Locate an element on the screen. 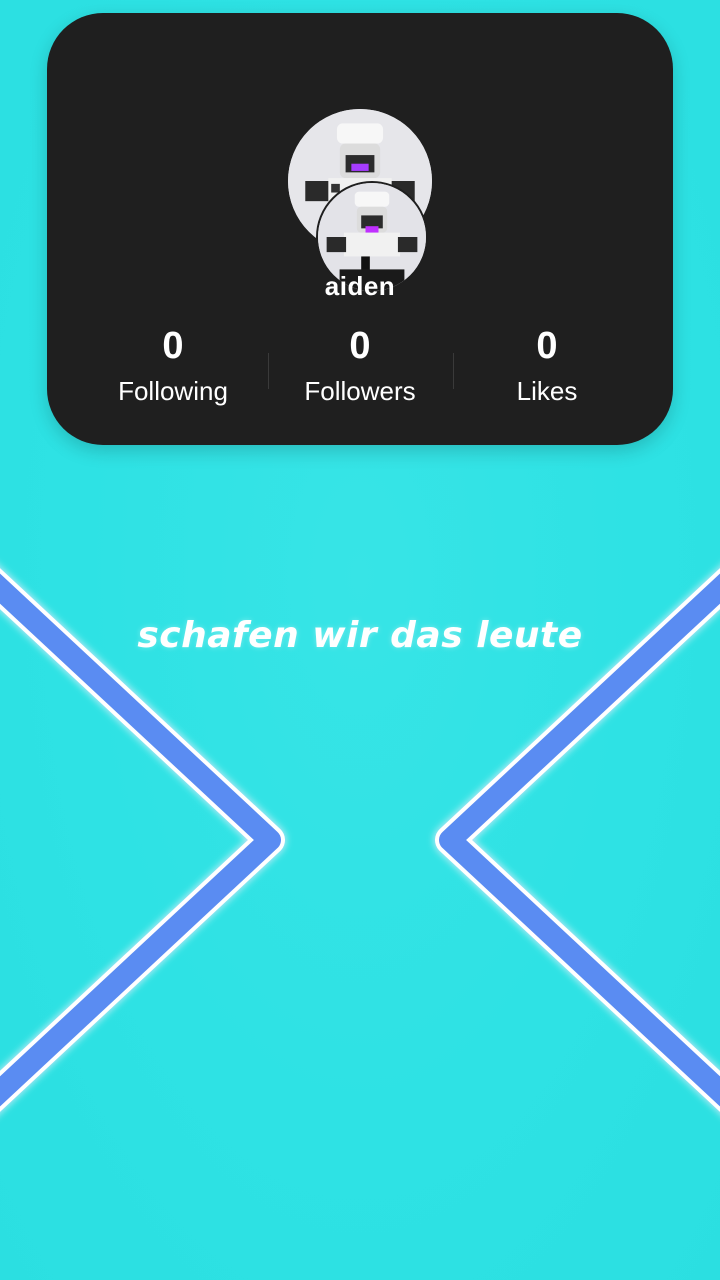 The image size is (720, 1280). stat-following: 0 Following is located at coordinates (173, 367).